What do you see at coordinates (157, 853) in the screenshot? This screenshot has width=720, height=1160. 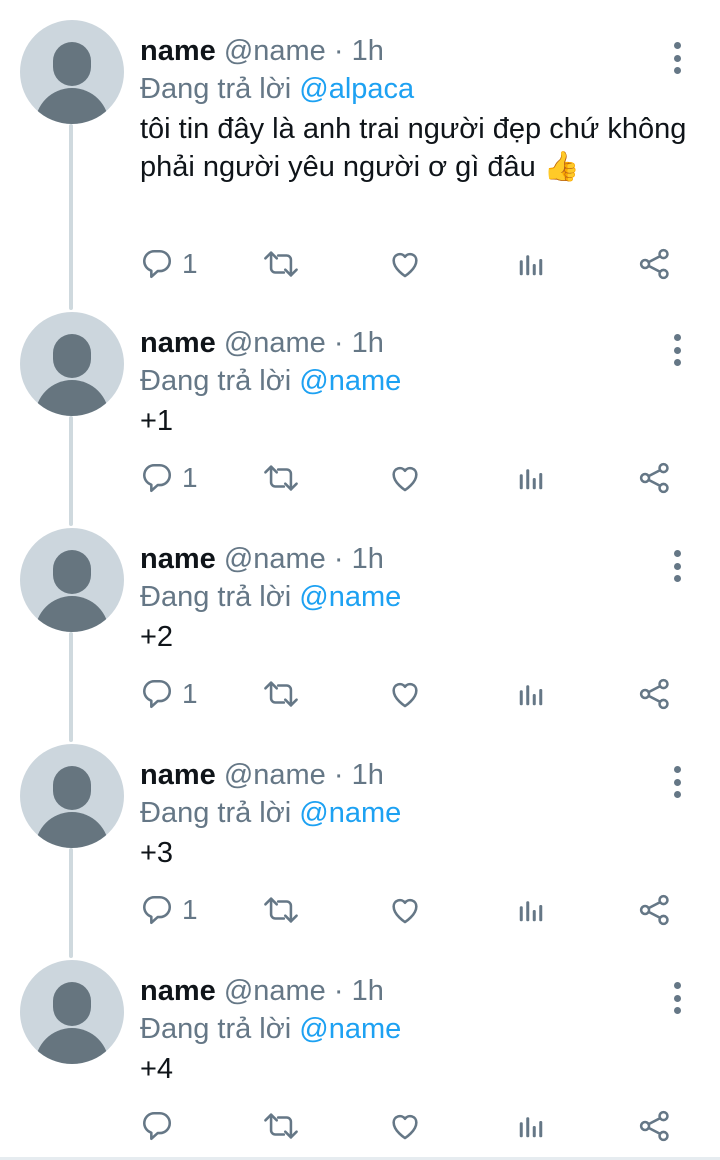 I see `tweet-text: +3` at bounding box center [157, 853].